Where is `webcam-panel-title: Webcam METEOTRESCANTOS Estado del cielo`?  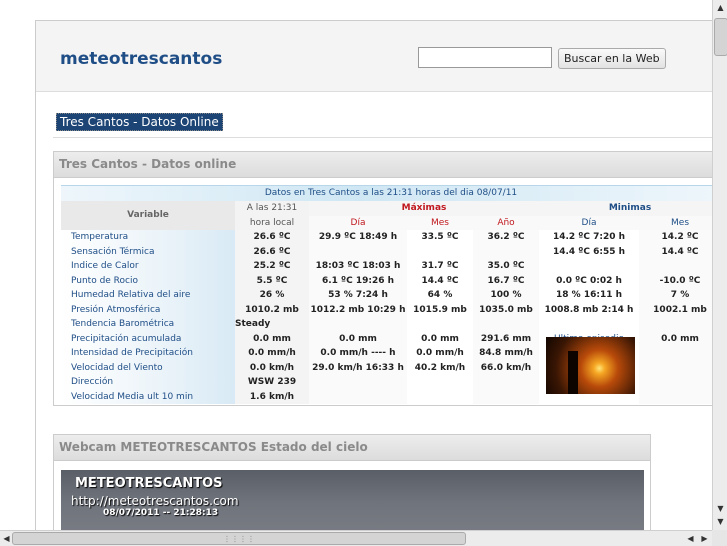
webcam-panel-title: Webcam METEOTRESCANTOS Estado del cielo is located at coordinates (352, 448).